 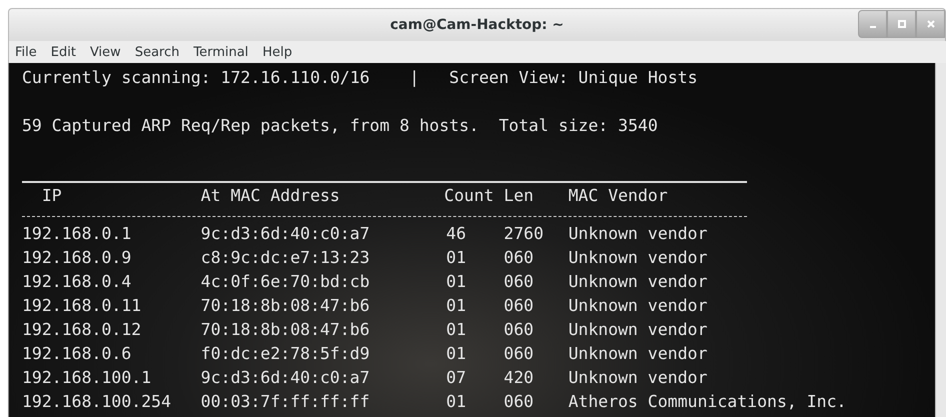 What do you see at coordinates (524, 233) in the screenshot?
I see `len-cell-text: 2760` at bounding box center [524, 233].